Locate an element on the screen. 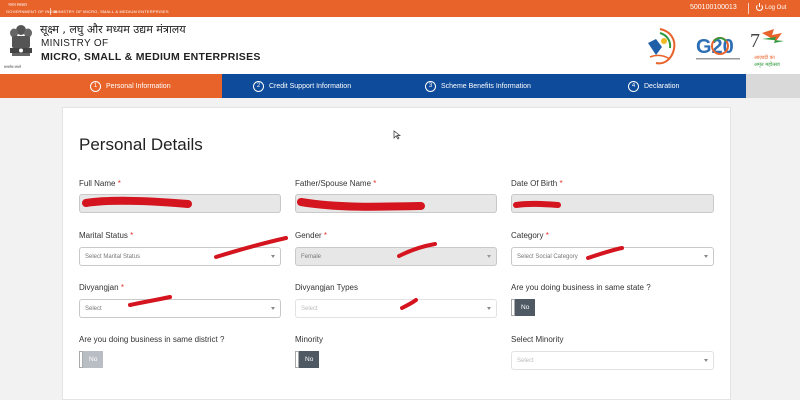 The image size is (800, 400). ministry-of-label: MINISTRY OF is located at coordinates (75, 43).